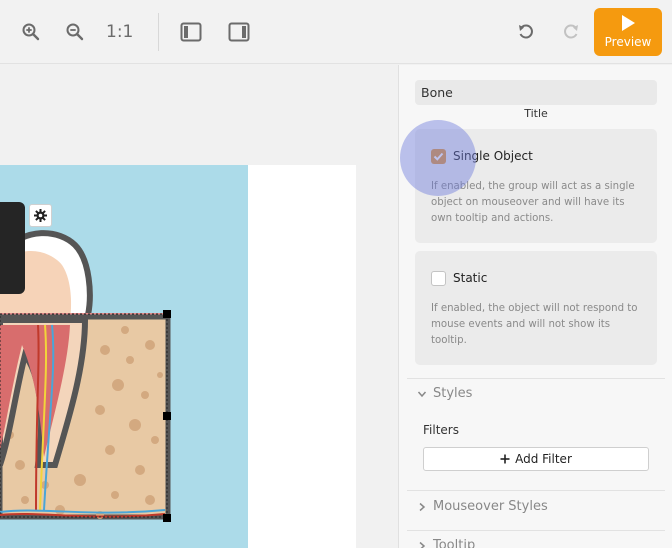  I want to click on object-settings-button, so click(40, 215).